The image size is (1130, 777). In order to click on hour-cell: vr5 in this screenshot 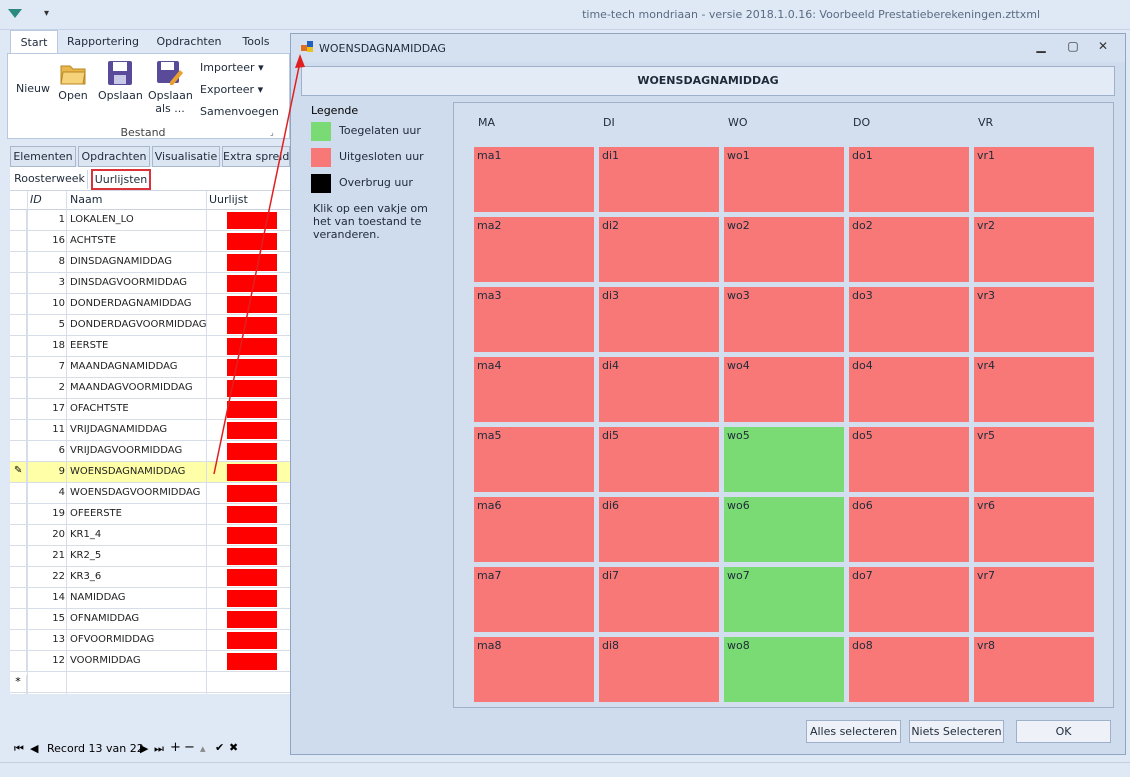, I will do `click(1034, 459)`.